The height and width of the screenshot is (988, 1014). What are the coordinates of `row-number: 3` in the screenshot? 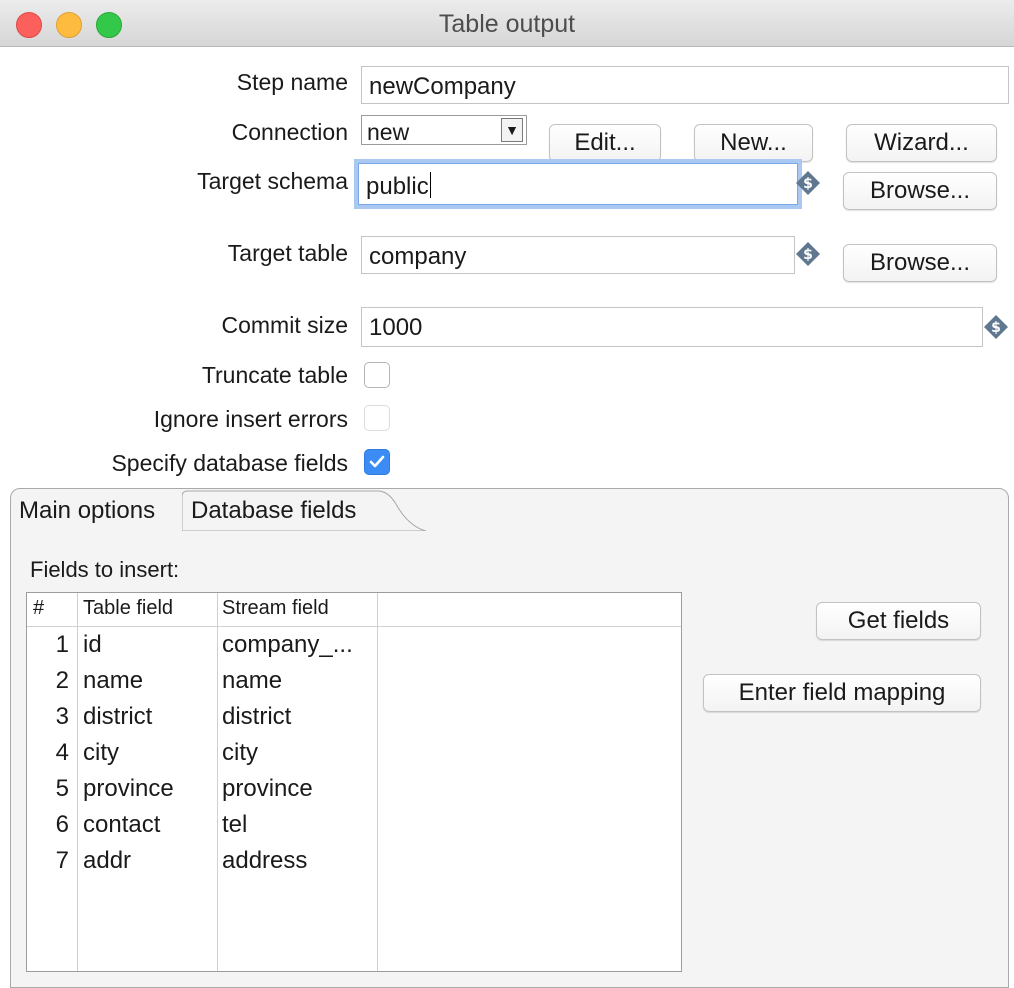 It's located at (62, 716).